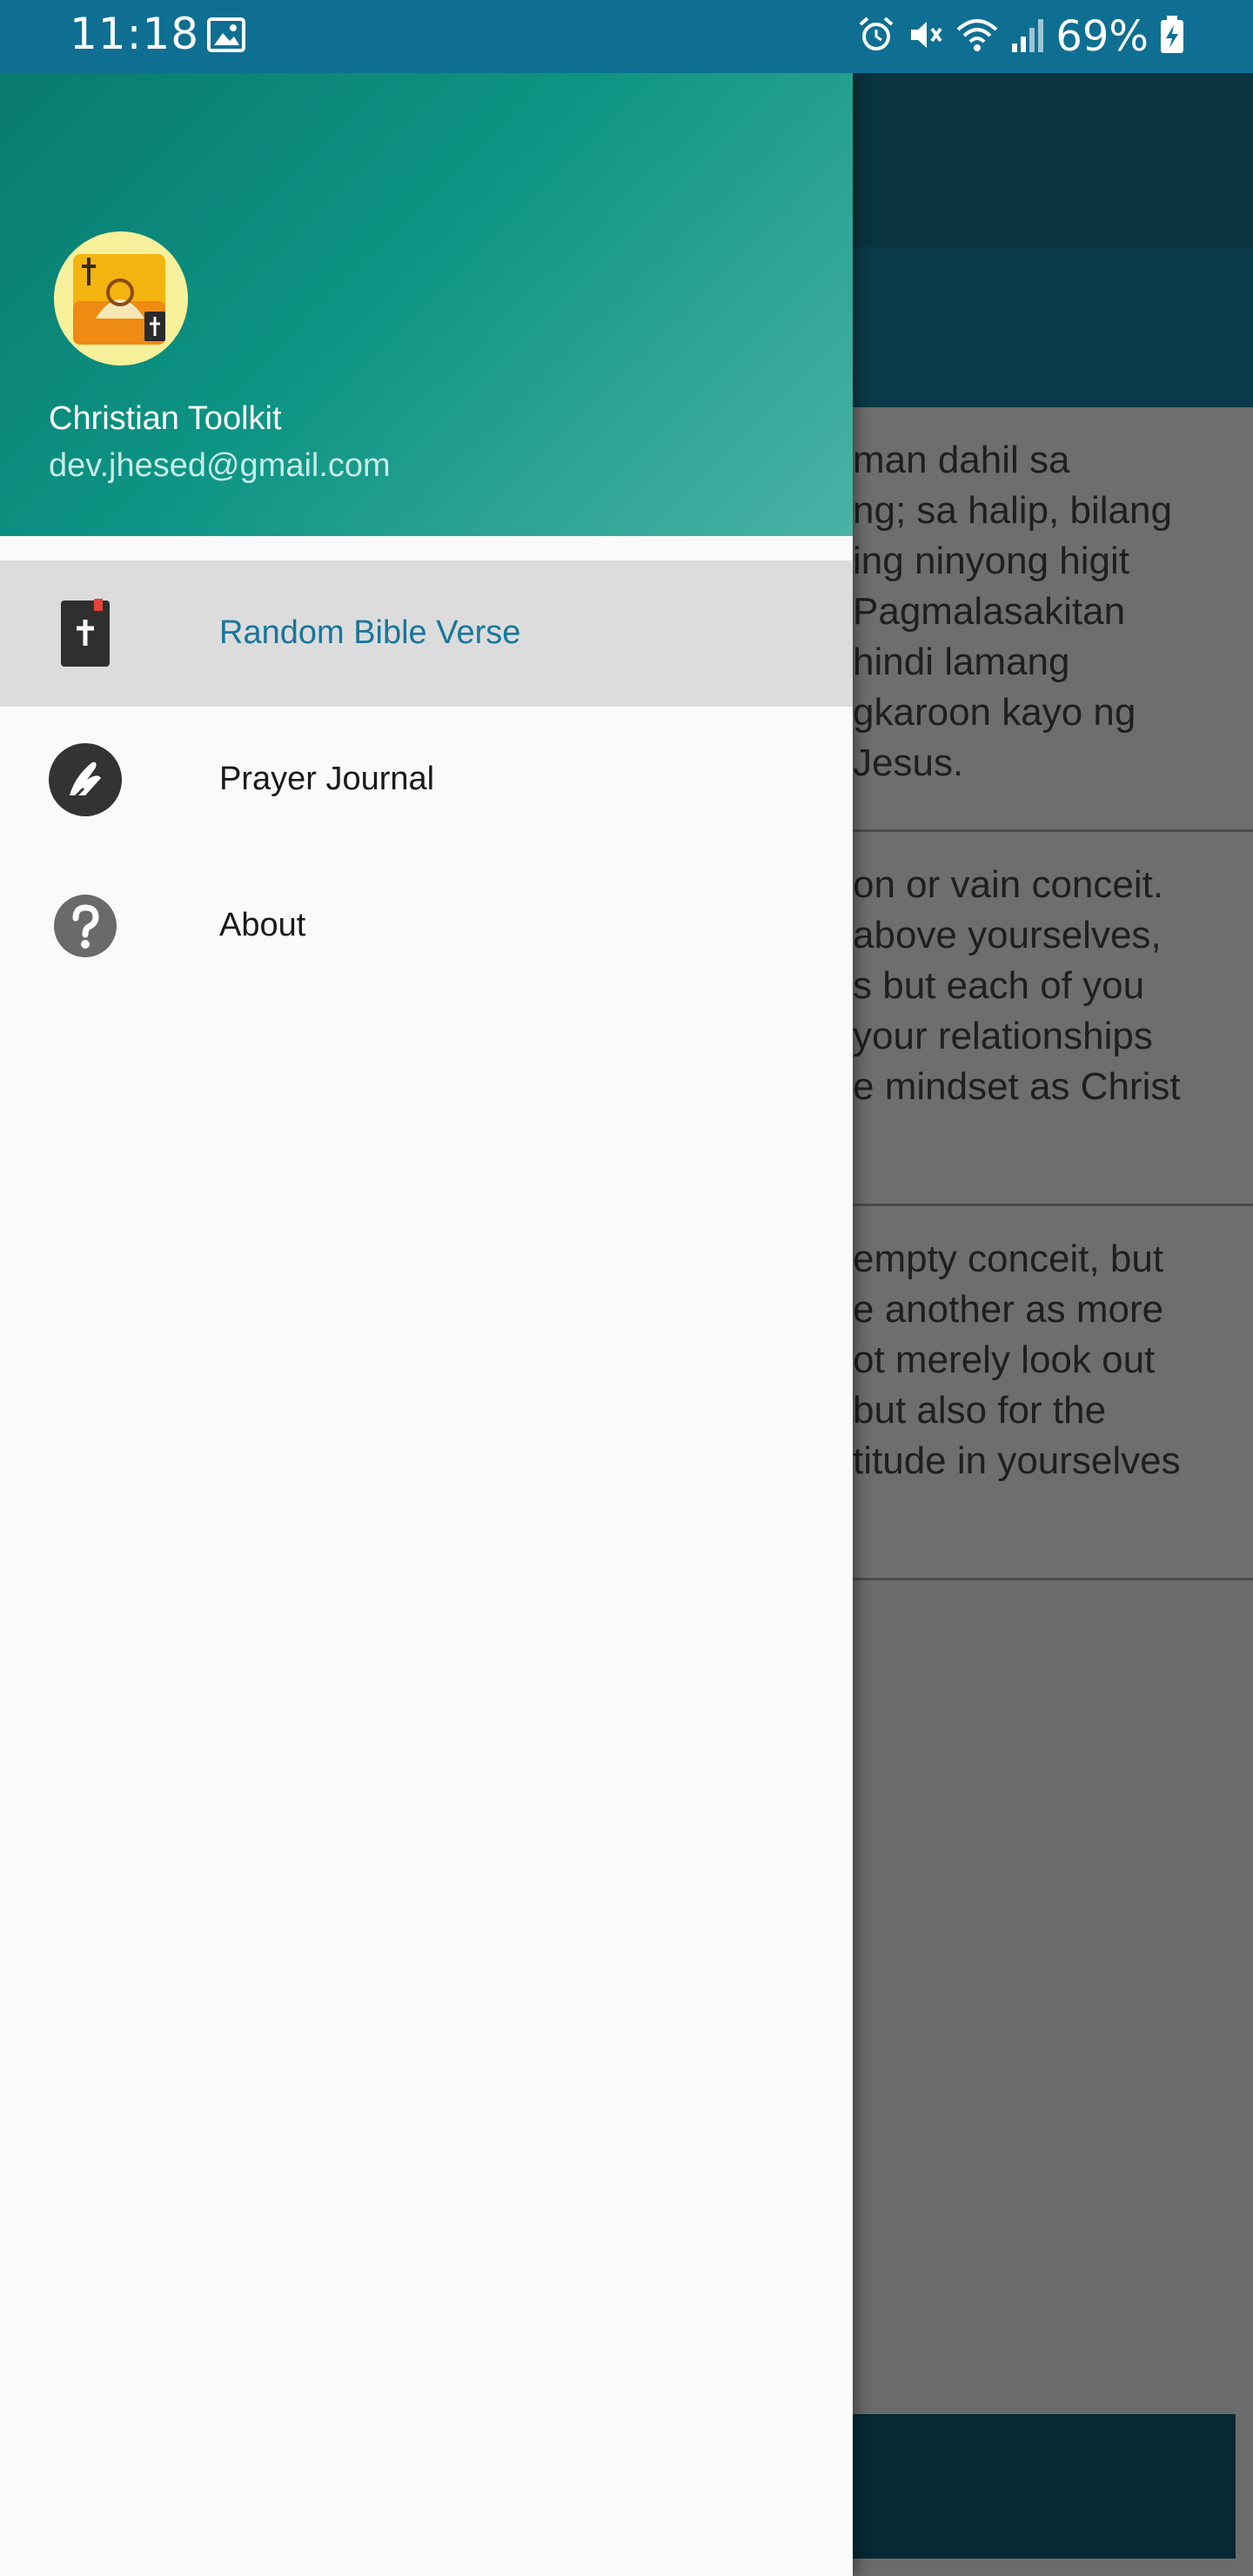  What do you see at coordinates (925, 37) in the screenshot?
I see `mute-icon` at bounding box center [925, 37].